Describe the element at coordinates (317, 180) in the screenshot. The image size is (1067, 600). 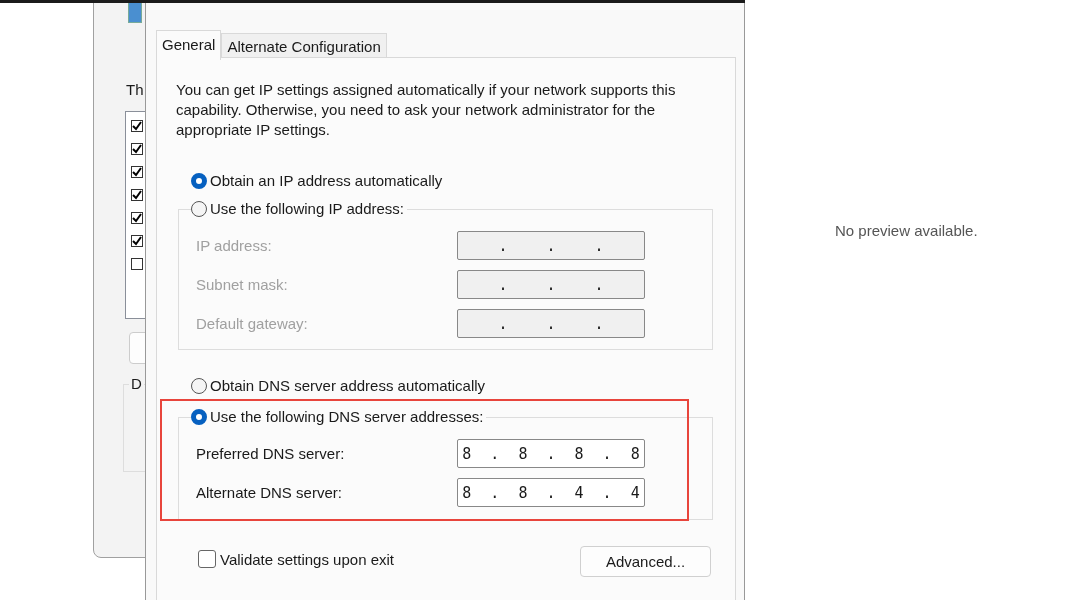
I see `radio-option: Obtain an IP address automatically` at that location.